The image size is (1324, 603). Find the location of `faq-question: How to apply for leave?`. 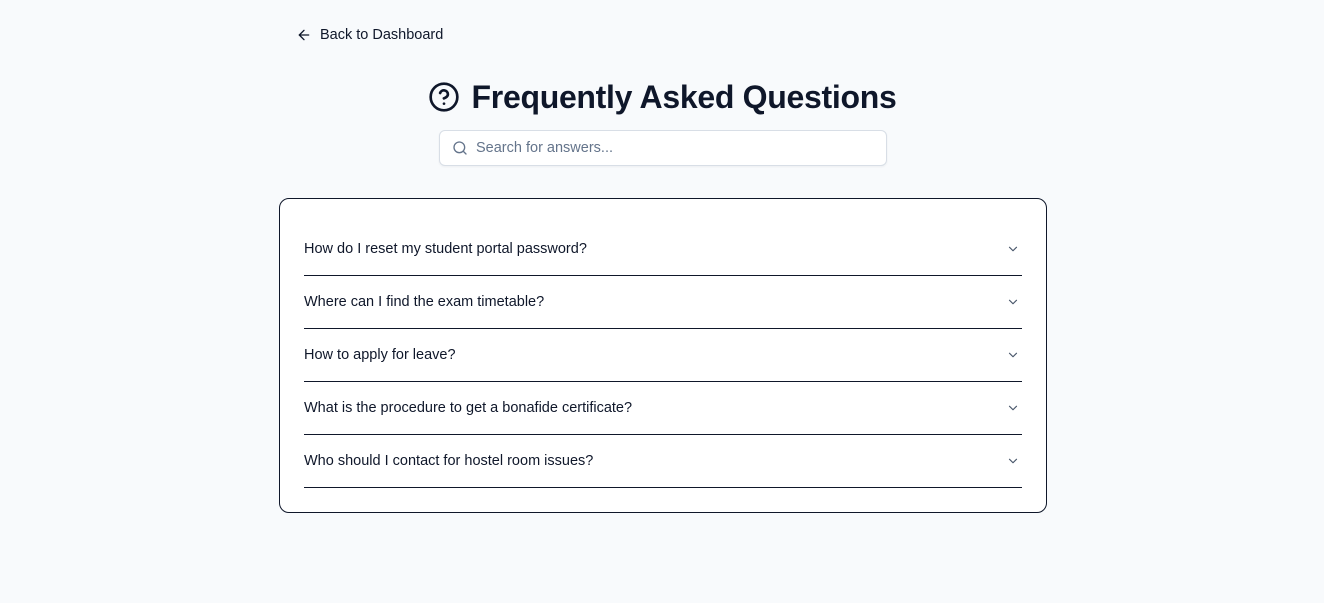

faq-question: How to apply for leave? is located at coordinates (380, 355).